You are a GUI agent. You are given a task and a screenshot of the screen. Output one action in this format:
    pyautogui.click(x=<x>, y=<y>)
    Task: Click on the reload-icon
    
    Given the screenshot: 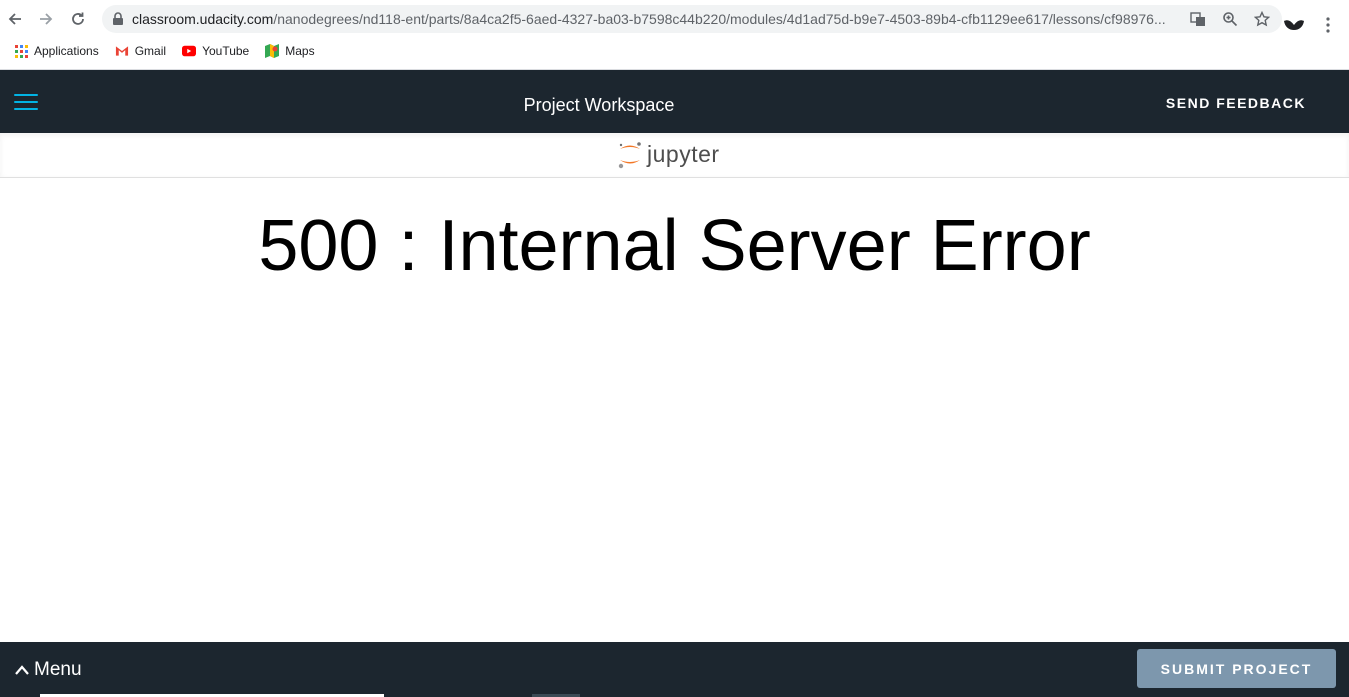 What is the action you would take?
    pyautogui.click(x=78, y=18)
    